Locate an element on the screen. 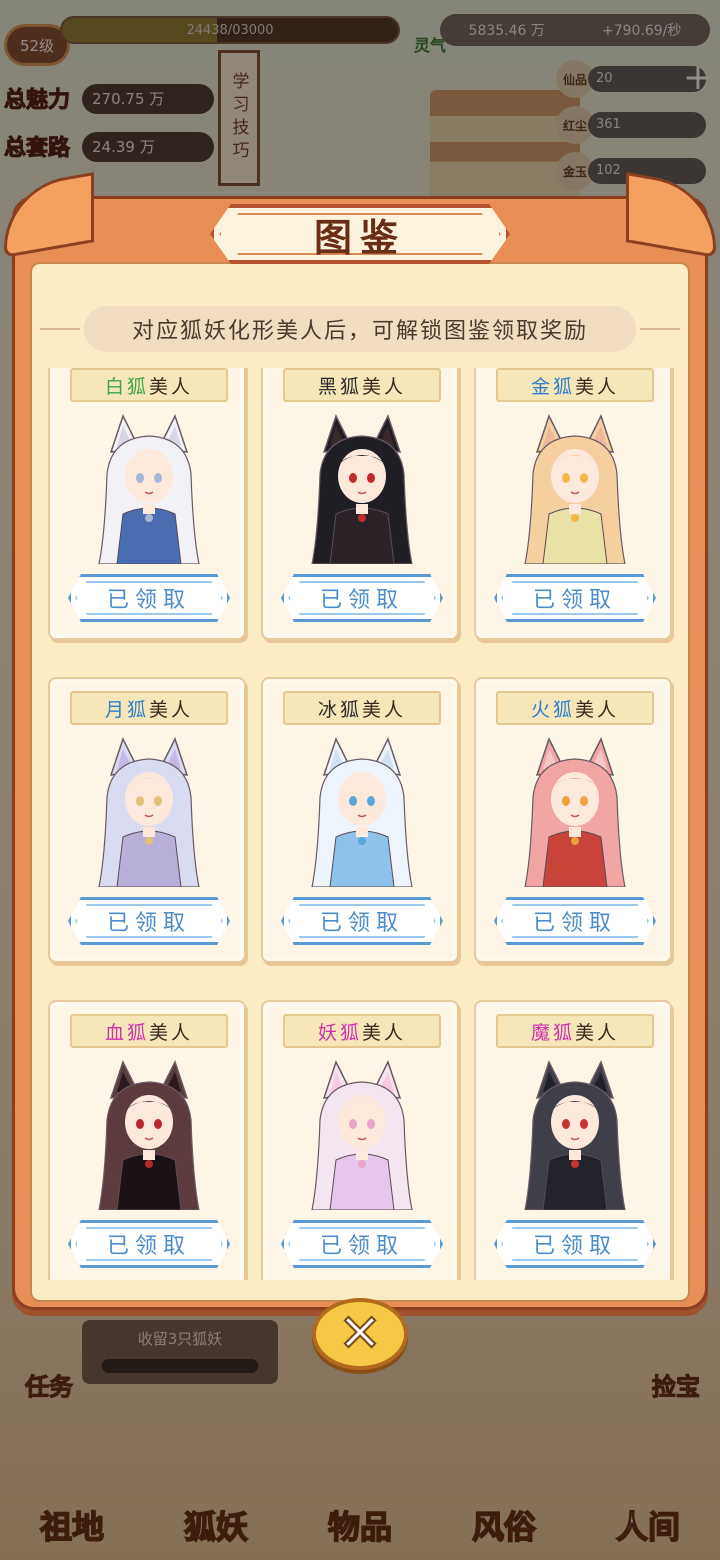 The height and width of the screenshot is (1560, 720). fox-type-label: 血狐 is located at coordinates (126, 1032).